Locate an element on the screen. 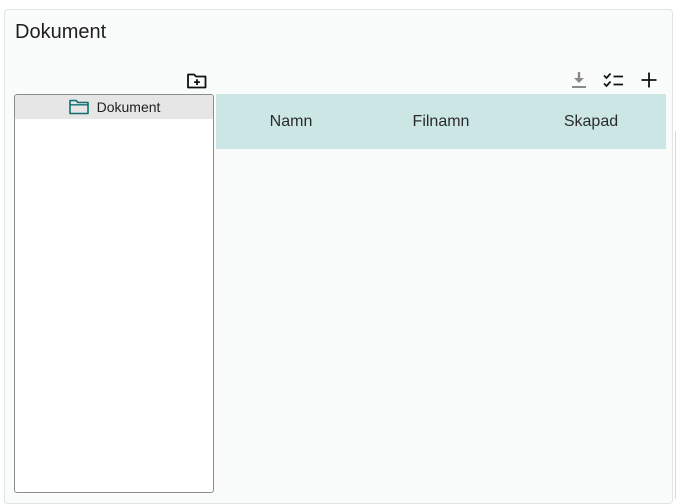 The image size is (680, 504). new-folder-button is located at coordinates (197, 81).